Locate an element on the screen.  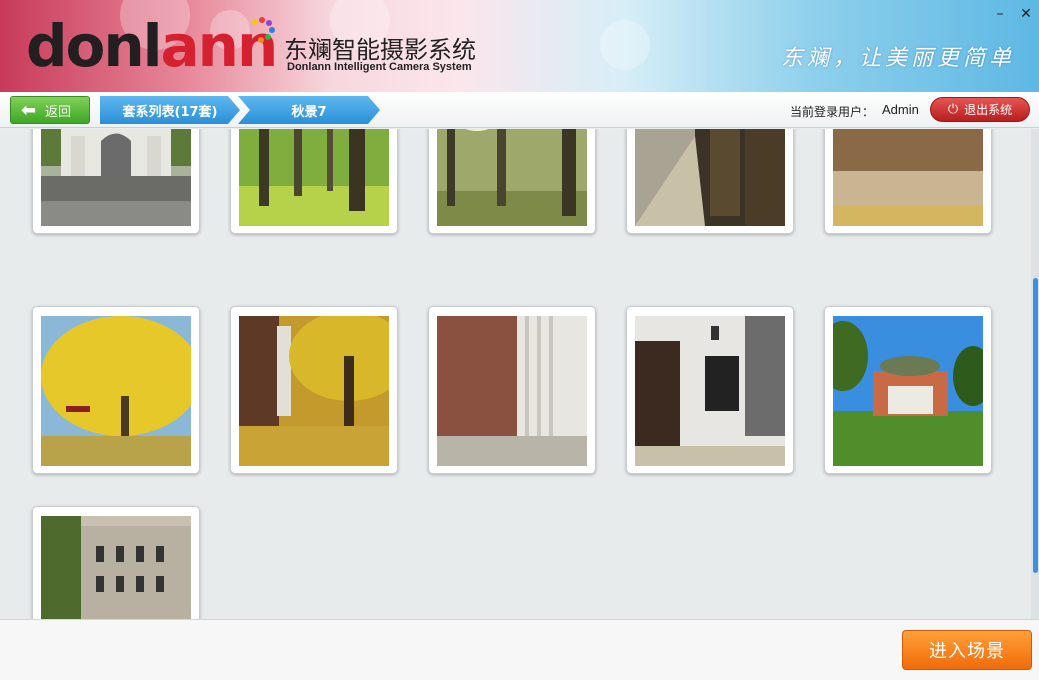
logo-dots-icon is located at coordinates (263, 30).